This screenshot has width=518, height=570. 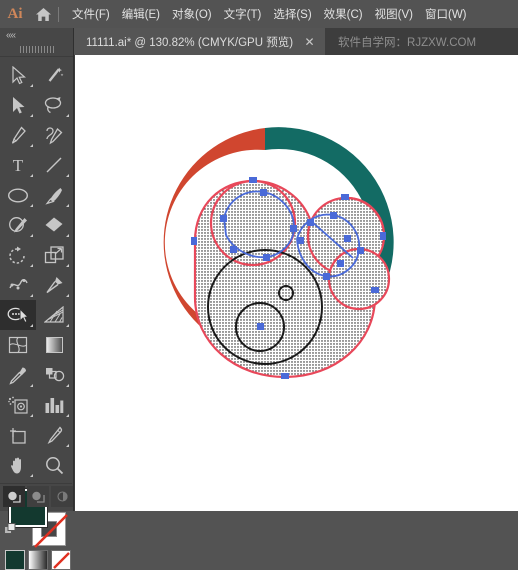 I want to click on menu-select: 选择(S), so click(x=292, y=14).